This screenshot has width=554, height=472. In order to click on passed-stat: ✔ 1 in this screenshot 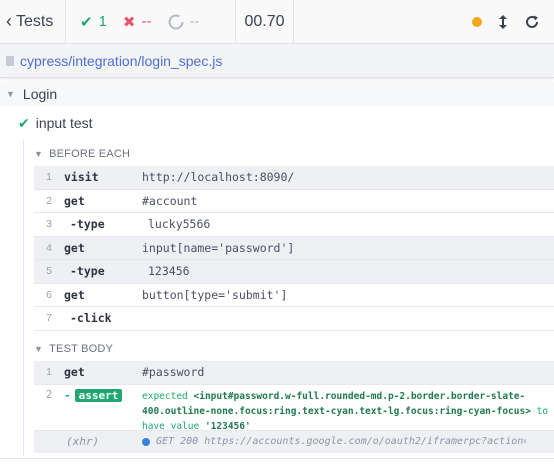, I will do `click(93, 22)`.